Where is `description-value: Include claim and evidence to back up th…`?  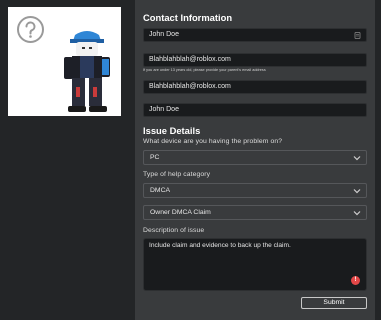
description-value: Include claim and evidence to back up th… is located at coordinates (220, 245).